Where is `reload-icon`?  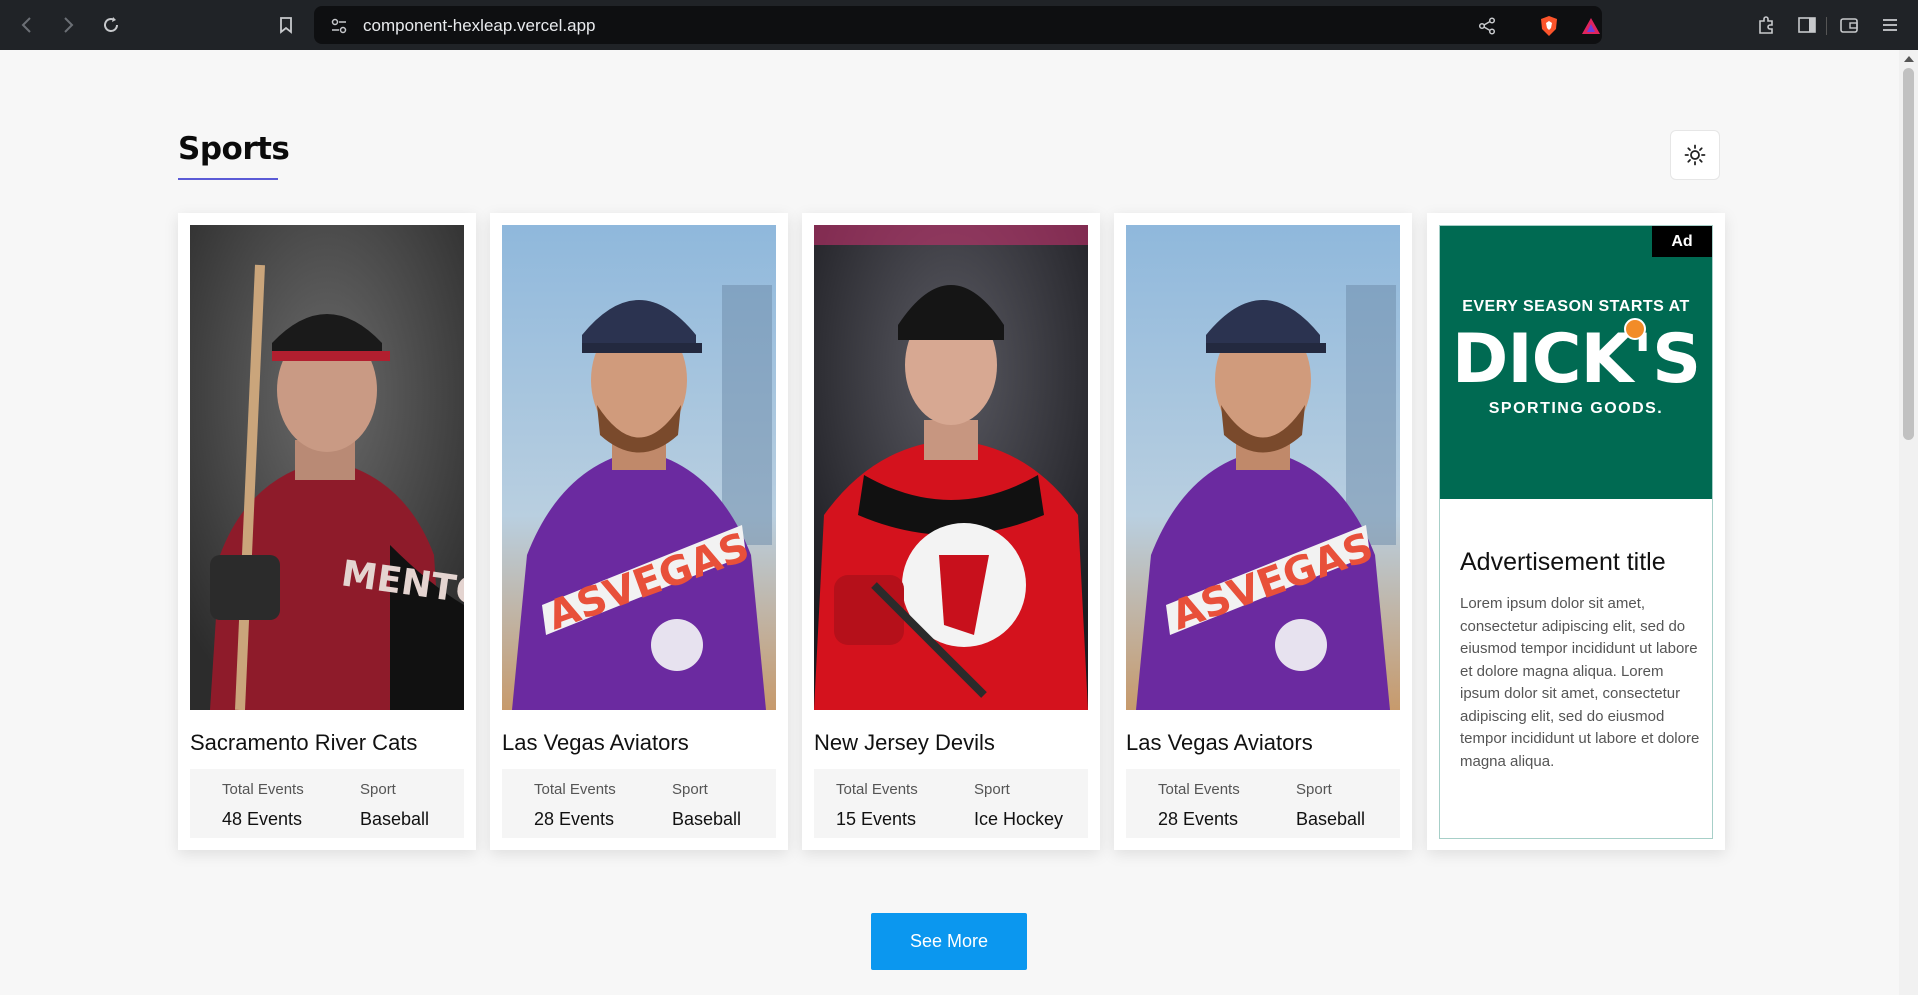
reload-icon is located at coordinates (111, 25).